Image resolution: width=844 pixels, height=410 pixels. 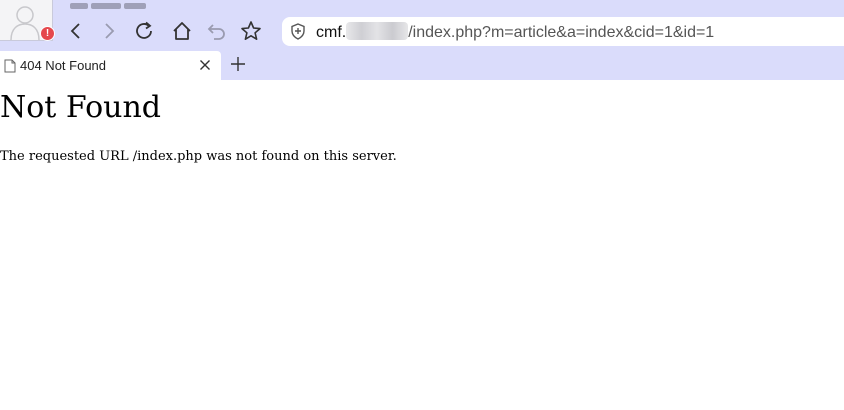 I want to click on page-icon, so click(x=10, y=66).